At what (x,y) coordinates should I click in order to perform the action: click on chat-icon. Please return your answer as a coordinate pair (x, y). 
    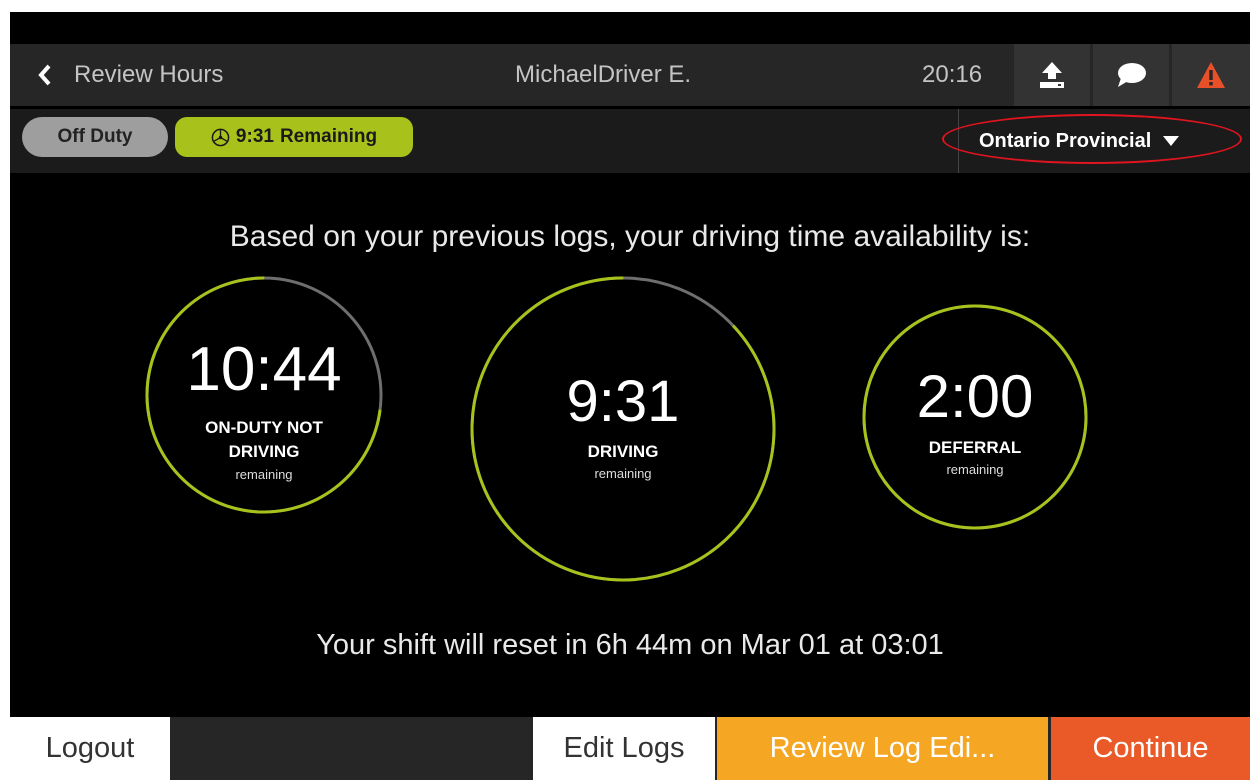
    Looking at the image, I should click on (1132, 75).